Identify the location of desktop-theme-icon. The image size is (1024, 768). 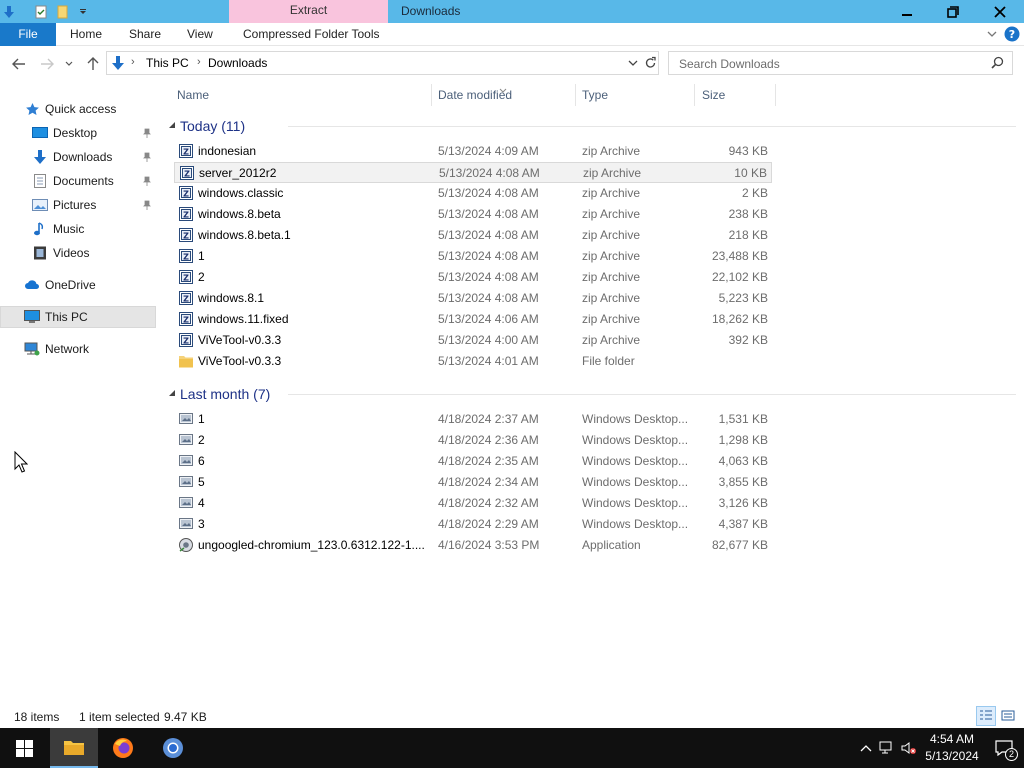
(186, 524).